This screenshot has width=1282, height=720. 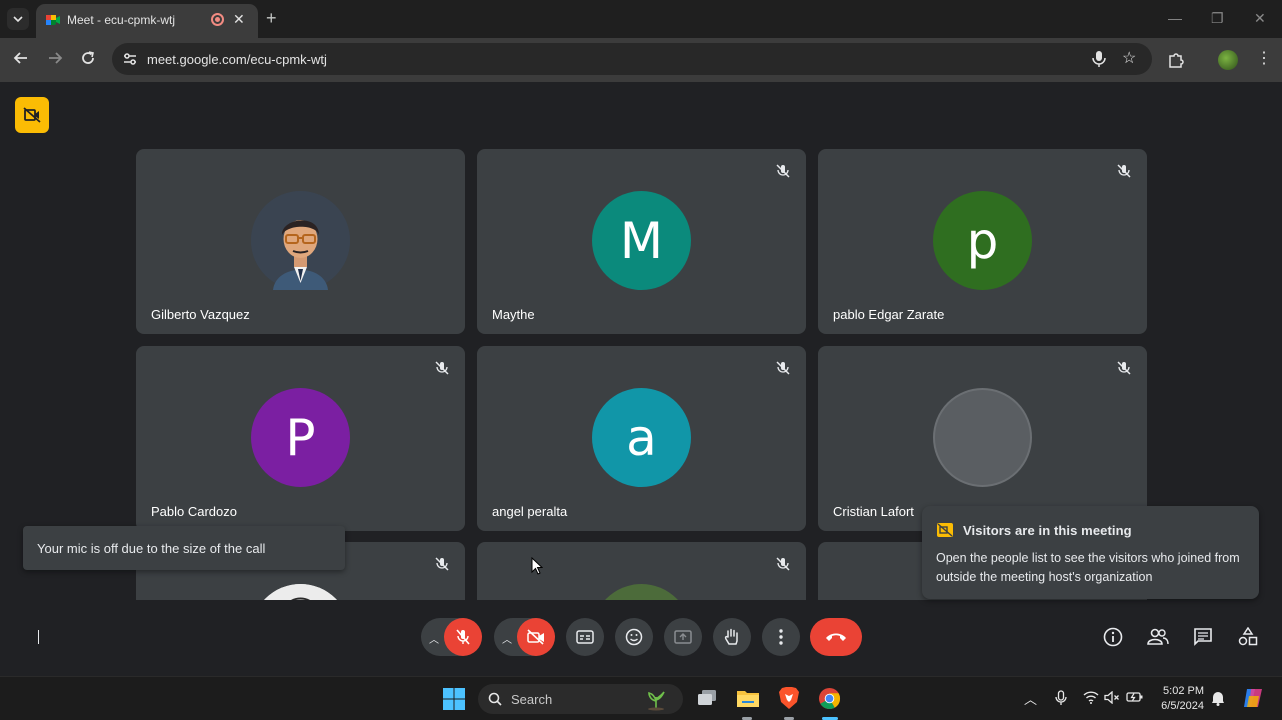 I want to click on tab-close-icon: ✕, so click(x=239, y=19).